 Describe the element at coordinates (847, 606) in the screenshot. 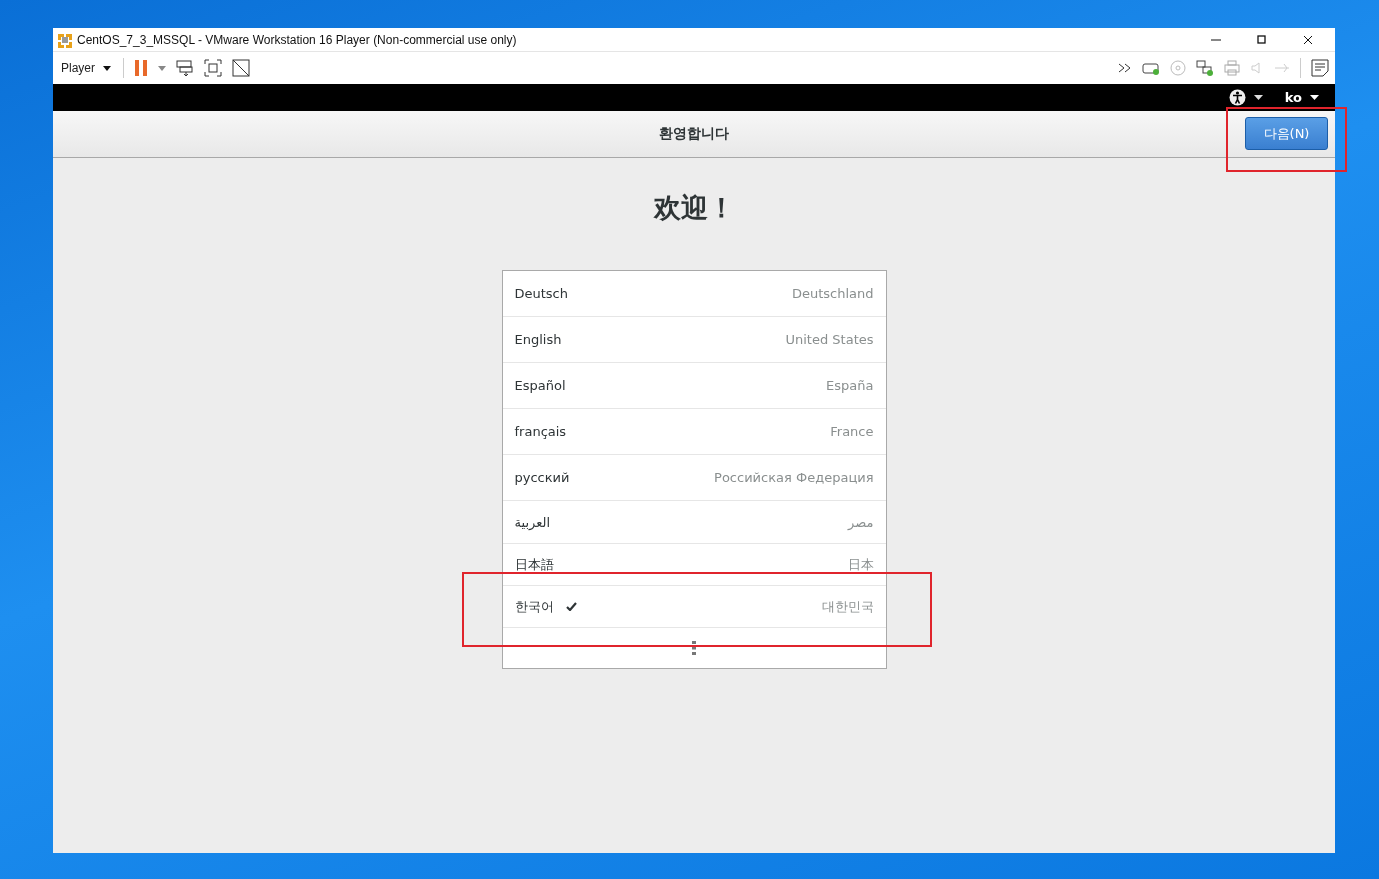

I see `region-name: 대한민국` at that location.